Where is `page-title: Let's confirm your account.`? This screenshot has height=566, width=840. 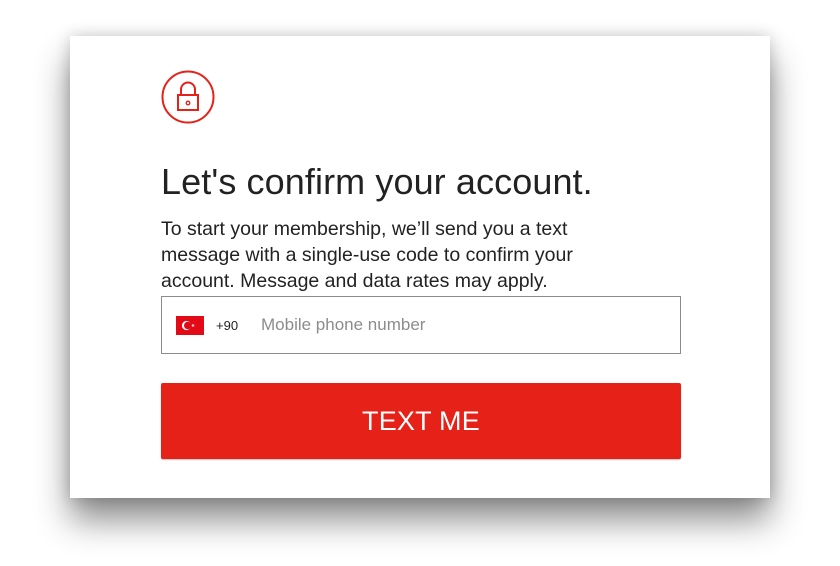 page-title: Let's confirm your account. is located at coordinates (377, 181).